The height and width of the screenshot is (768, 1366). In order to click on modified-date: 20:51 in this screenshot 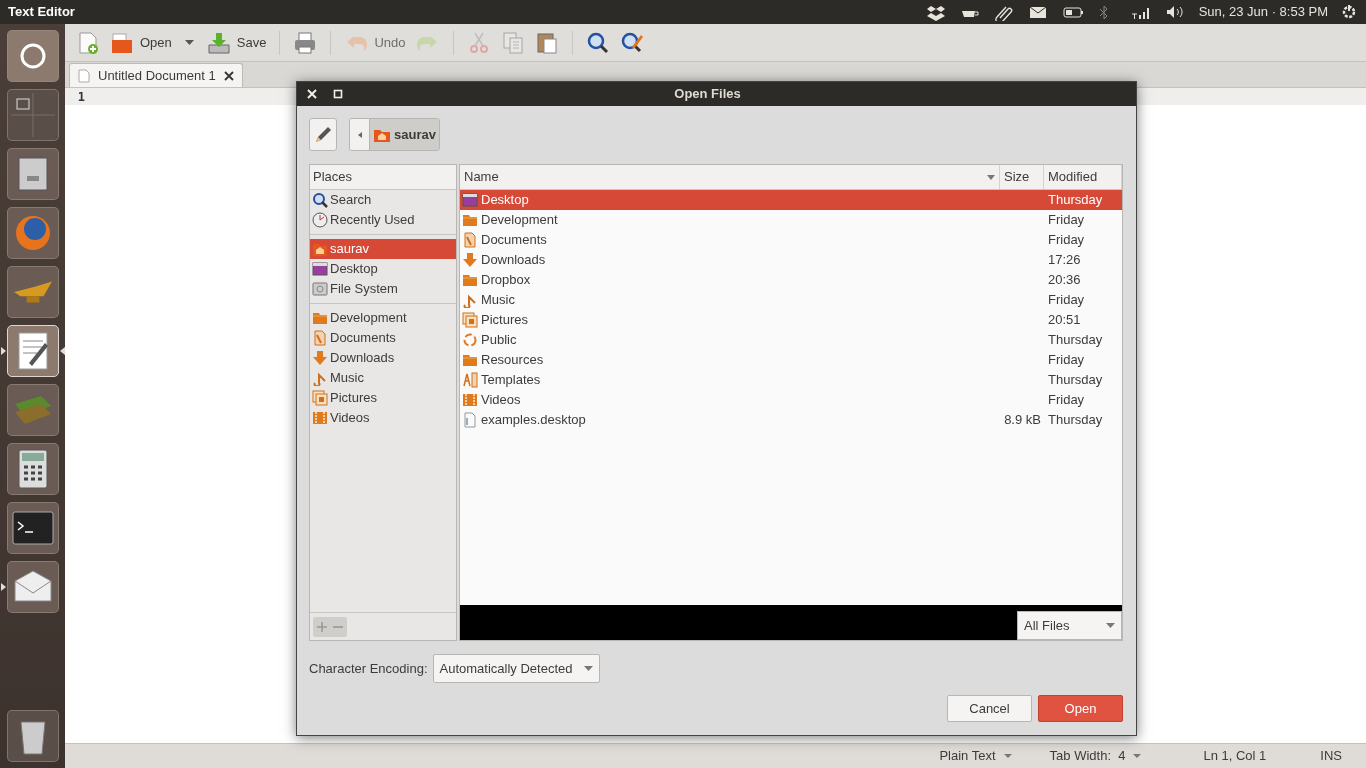, I will do `click(1064, 320)`.